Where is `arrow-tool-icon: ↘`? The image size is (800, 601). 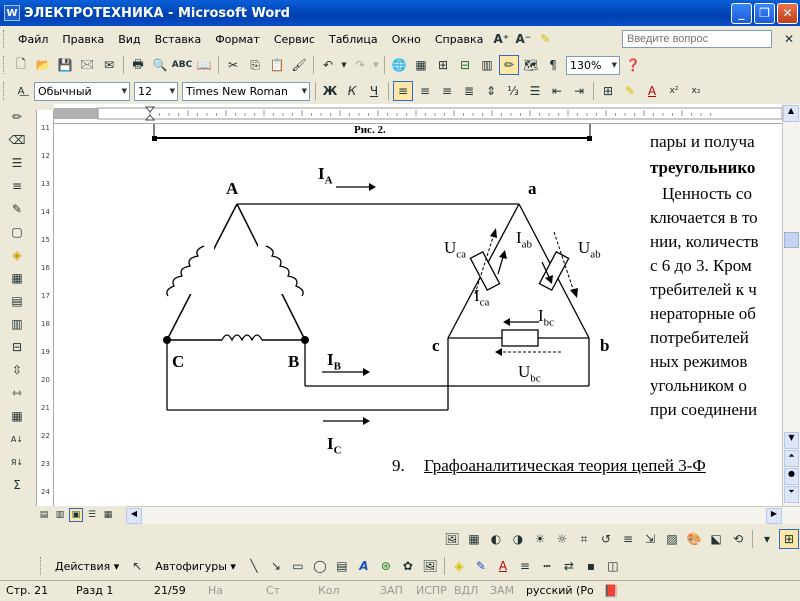 arrow-tool-icon: ↘ is located at coordinates (276, 566).